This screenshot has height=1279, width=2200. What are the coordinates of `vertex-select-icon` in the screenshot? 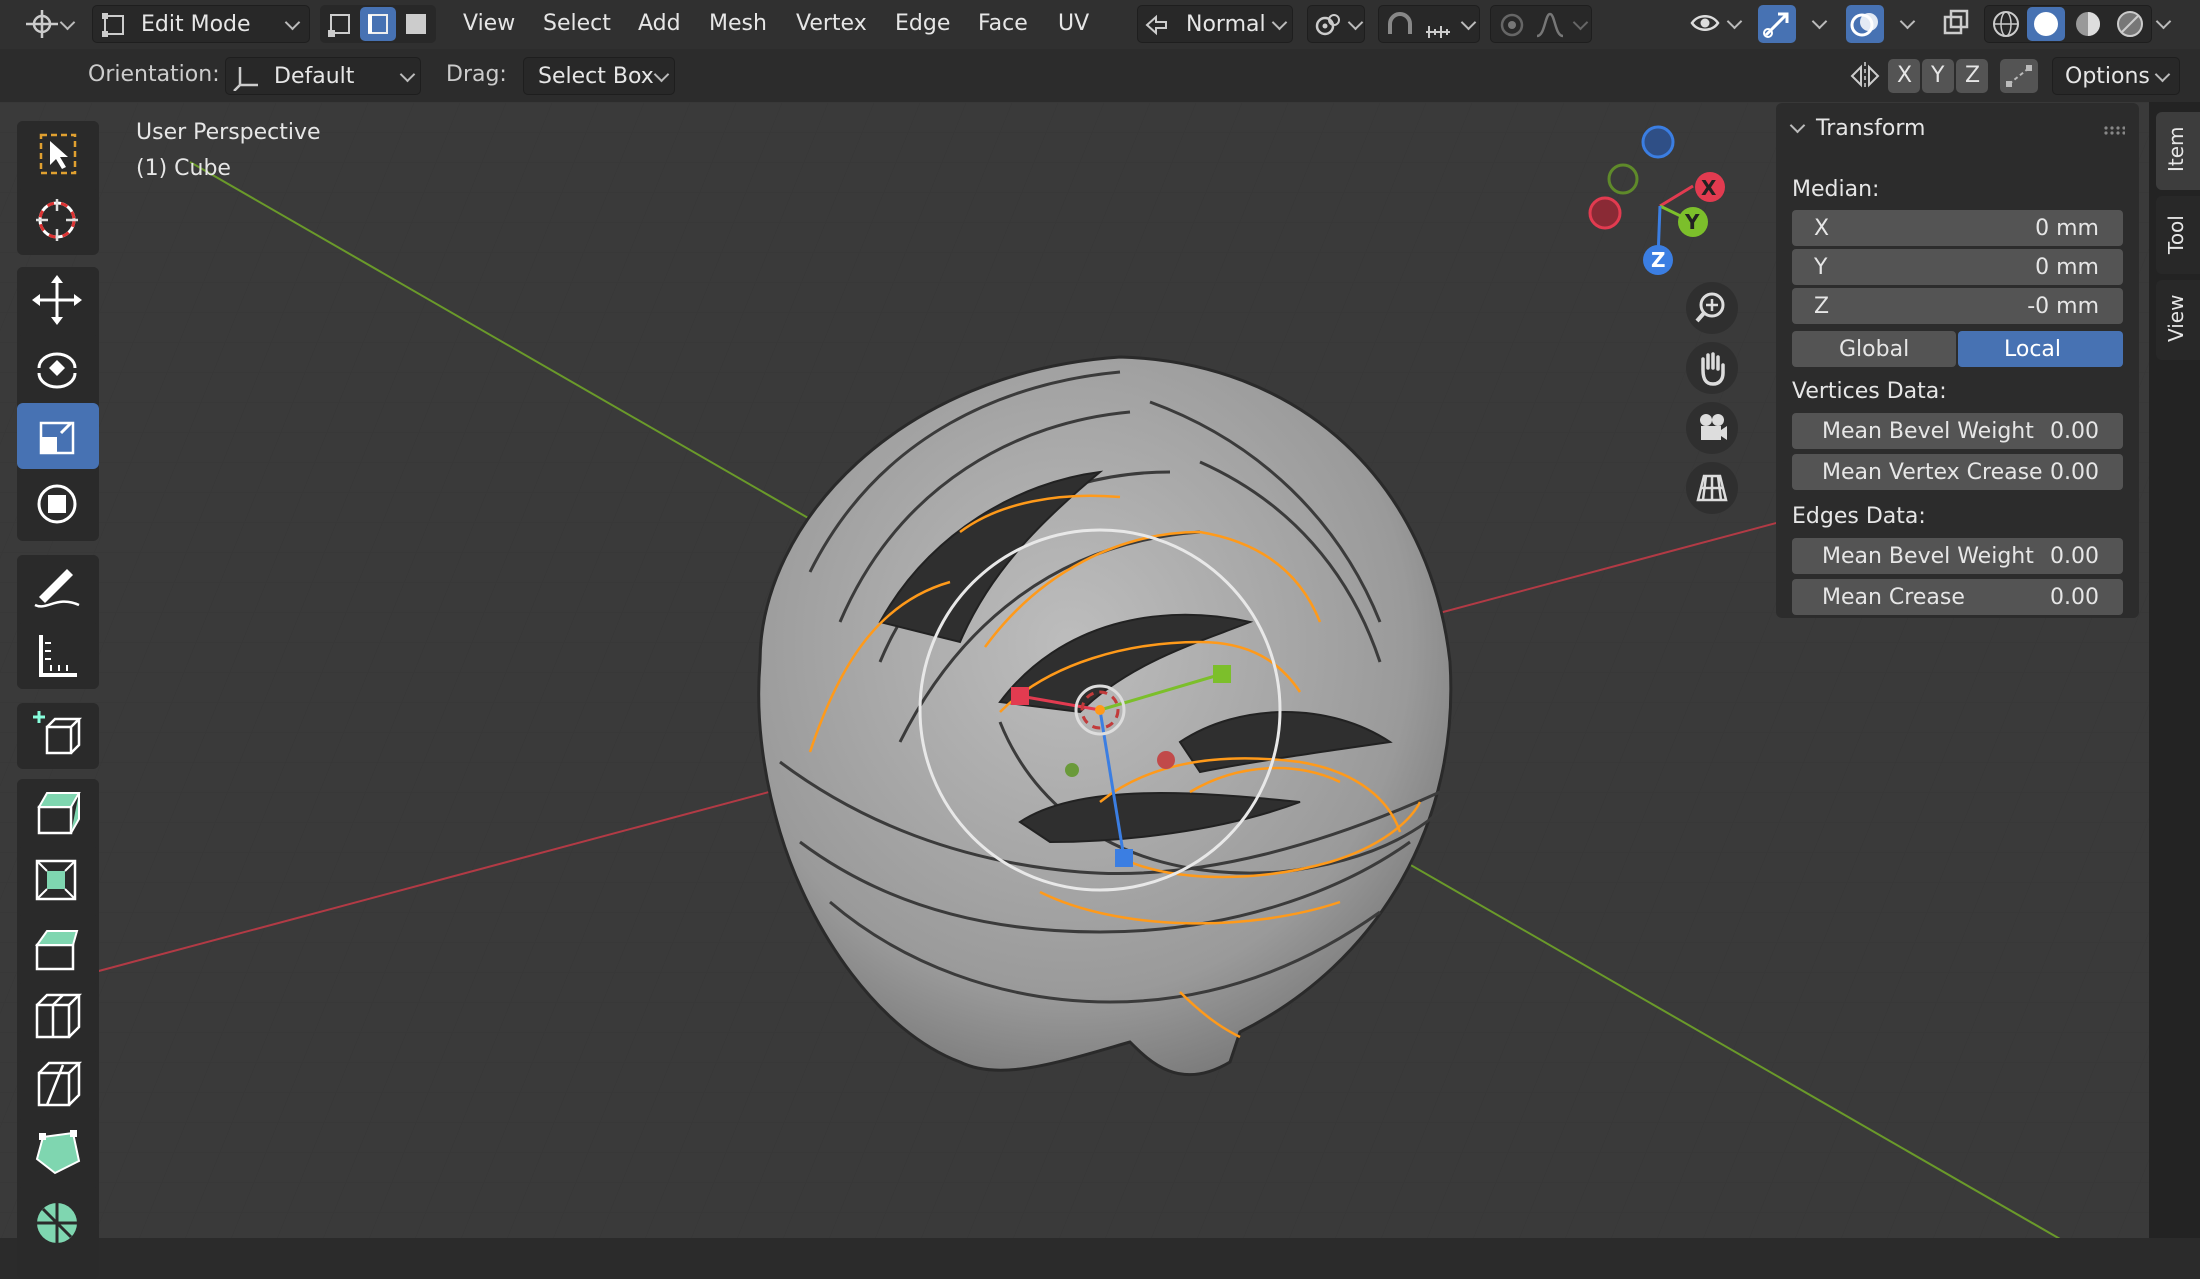 It's located at (339, 25).